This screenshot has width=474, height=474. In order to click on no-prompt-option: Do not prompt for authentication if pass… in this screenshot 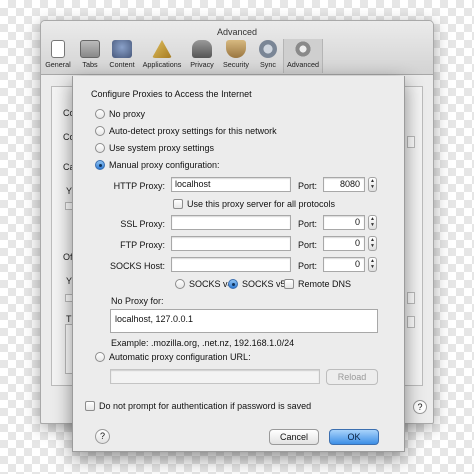, I will do `click(198, 406)`.